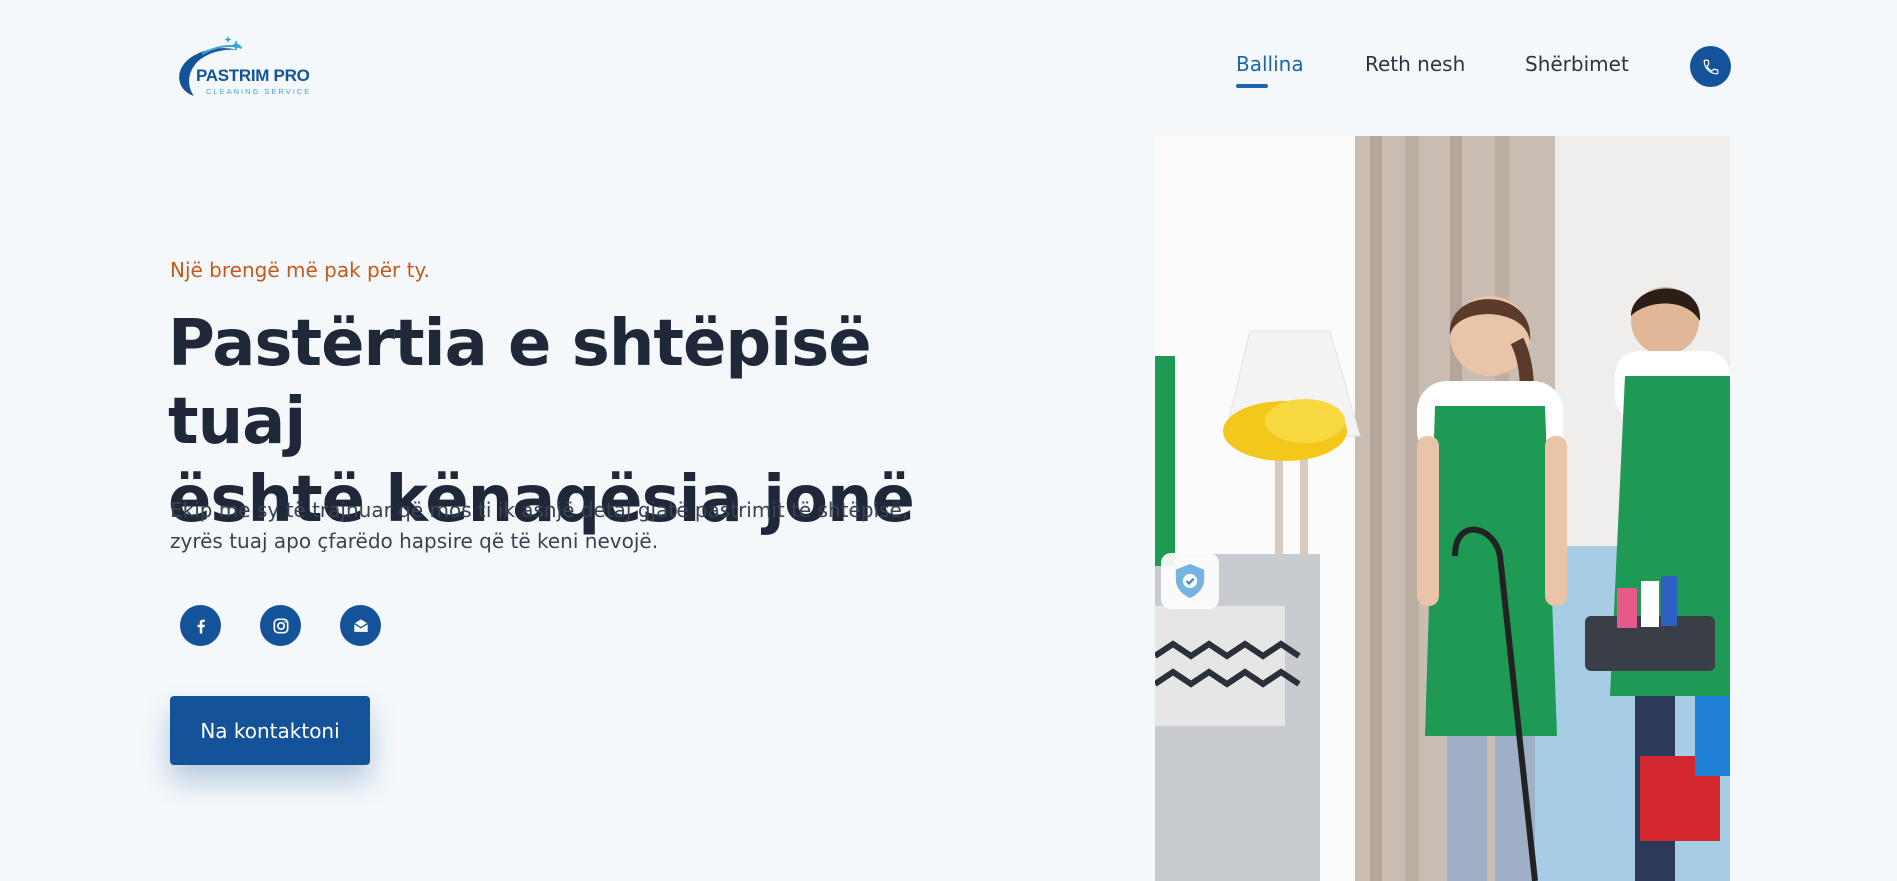 This screenshot has width=1897, height=881. I want to click on email-icon, so click(360, 625).